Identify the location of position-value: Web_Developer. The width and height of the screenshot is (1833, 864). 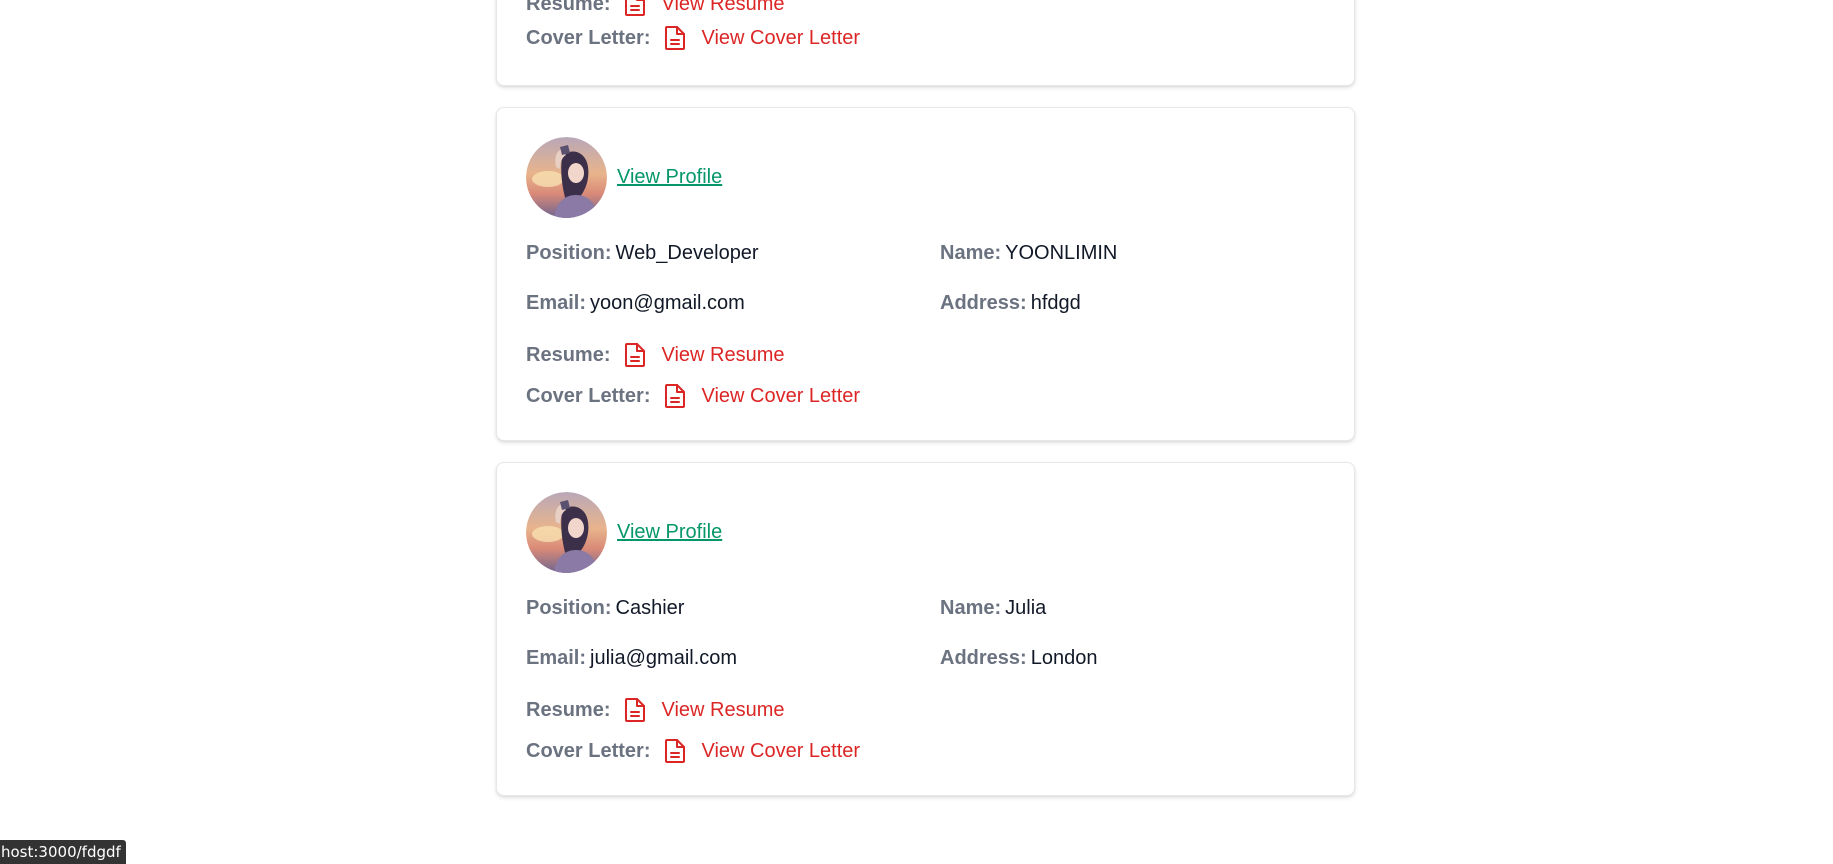
(687, 253).